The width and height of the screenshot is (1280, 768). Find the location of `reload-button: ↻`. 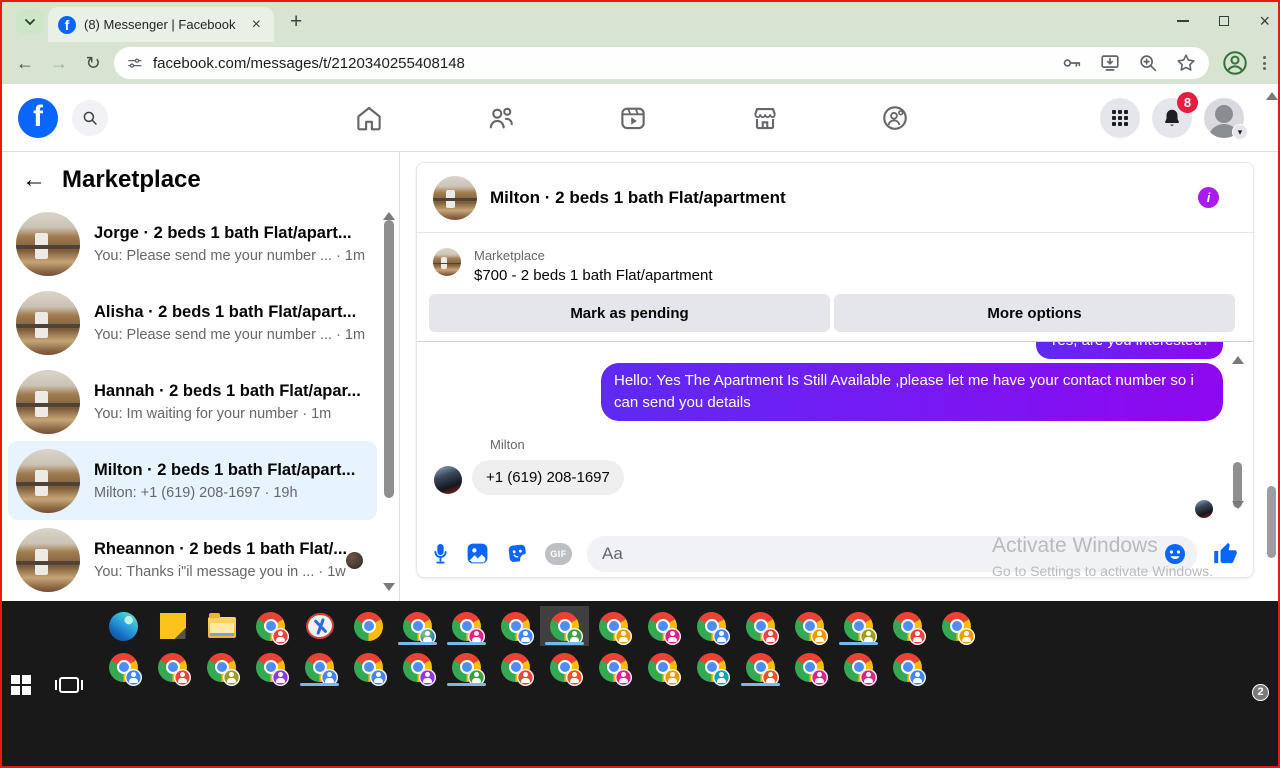

reload-button: ↻ is located at coordinates (93, 63).